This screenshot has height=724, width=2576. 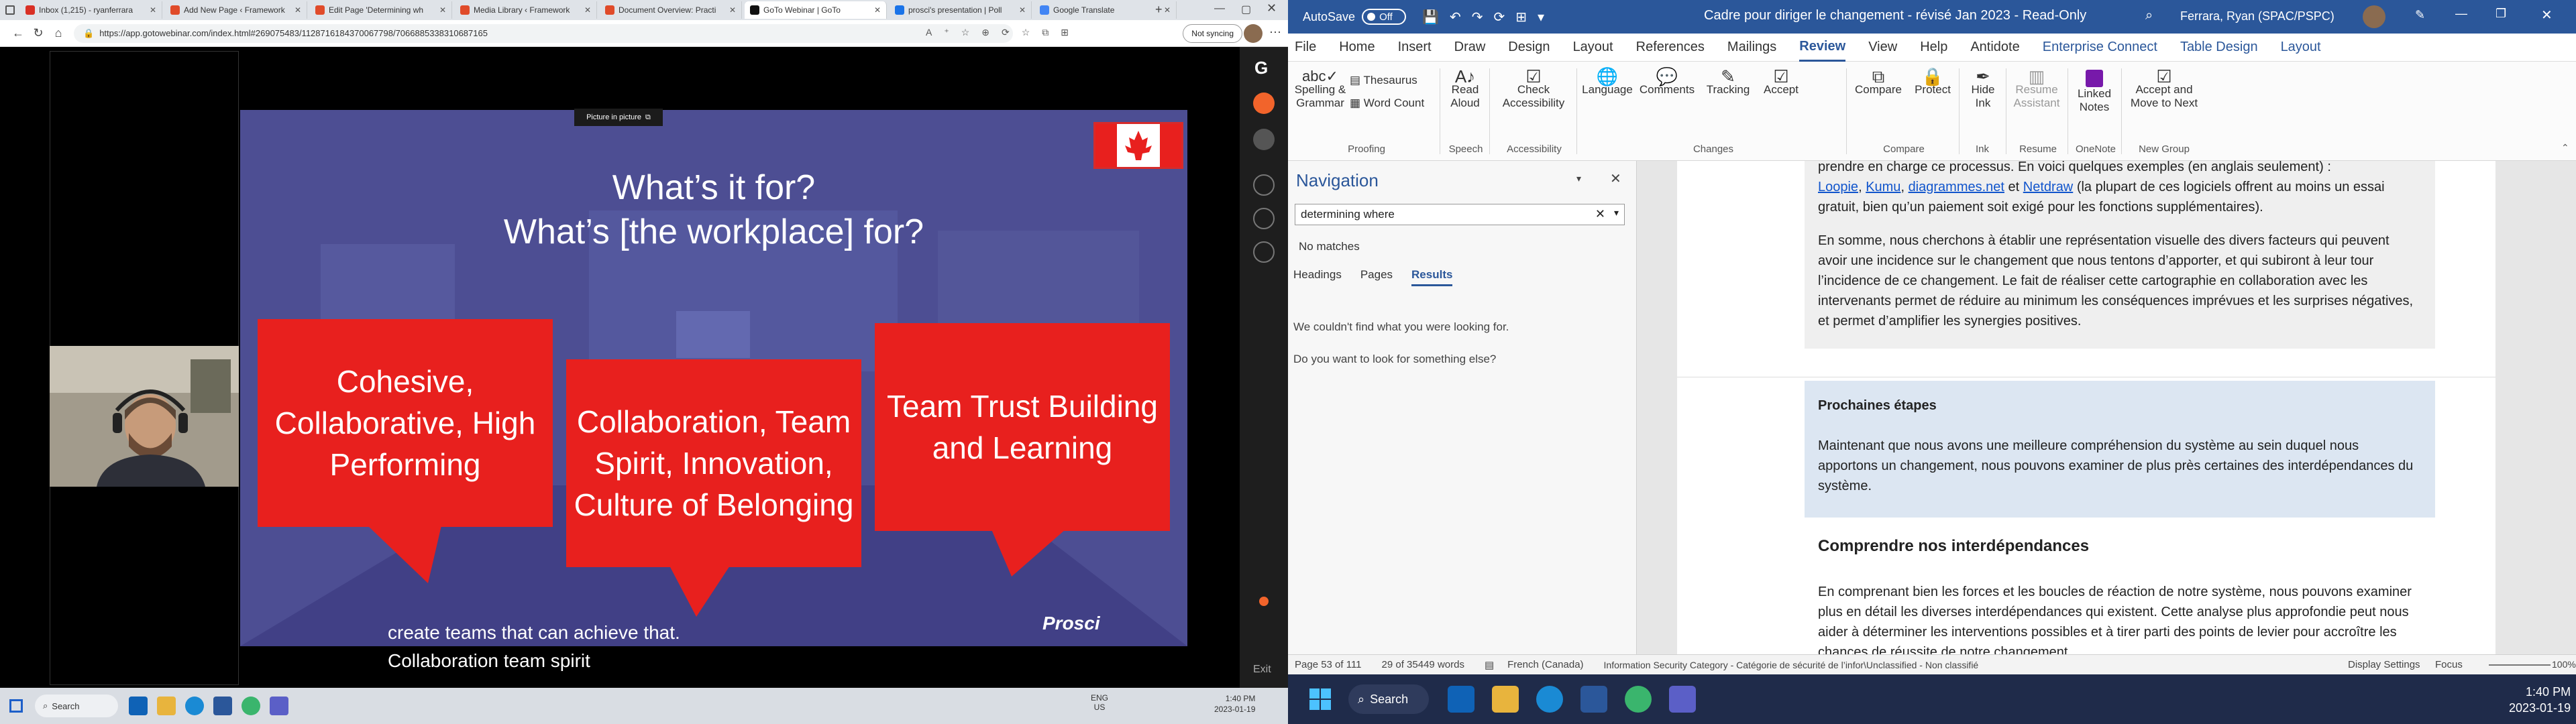 What do you see at coordinates (1432, 277) in the screenshot?
I see `tab-results: Results` at bounding box center [1432, 277].